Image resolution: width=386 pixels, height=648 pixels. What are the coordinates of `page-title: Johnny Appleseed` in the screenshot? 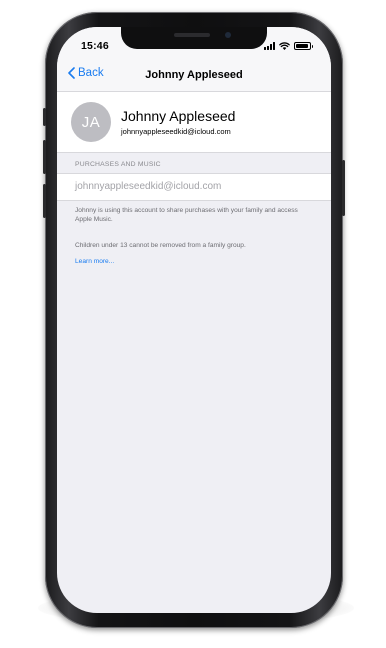 It's located at (194, 75).